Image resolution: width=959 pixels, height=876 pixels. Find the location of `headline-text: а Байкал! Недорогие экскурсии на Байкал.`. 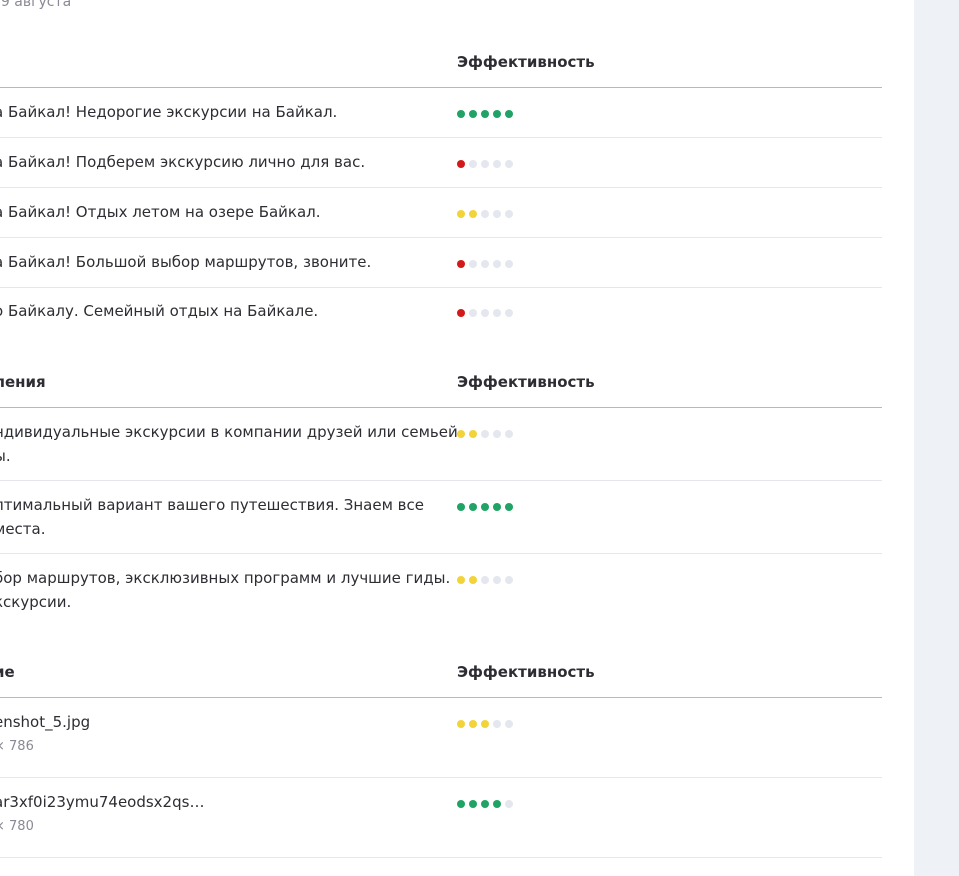

headline-text: а Байкал! Недорогие экскурсии на Байкал. is located at coordinates (169, 112).